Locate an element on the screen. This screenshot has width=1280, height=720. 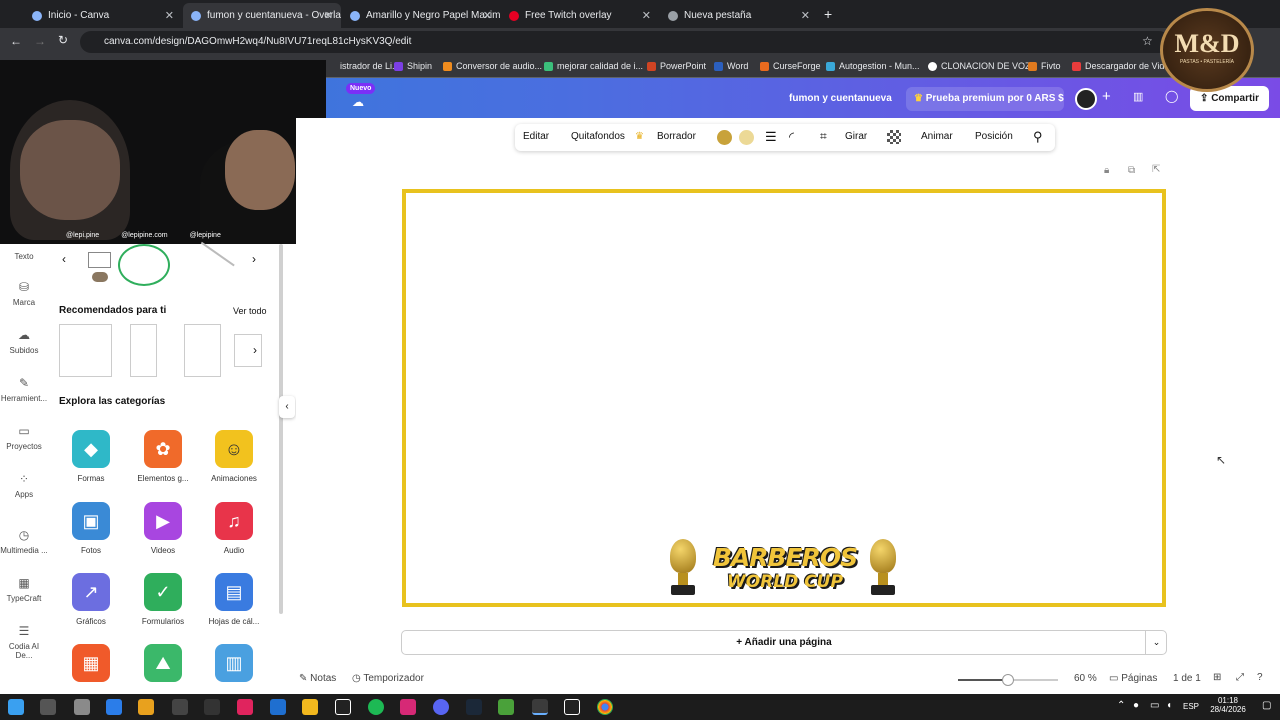
grid-view-icon: ⊞ is located at coordinates (1217, 677).